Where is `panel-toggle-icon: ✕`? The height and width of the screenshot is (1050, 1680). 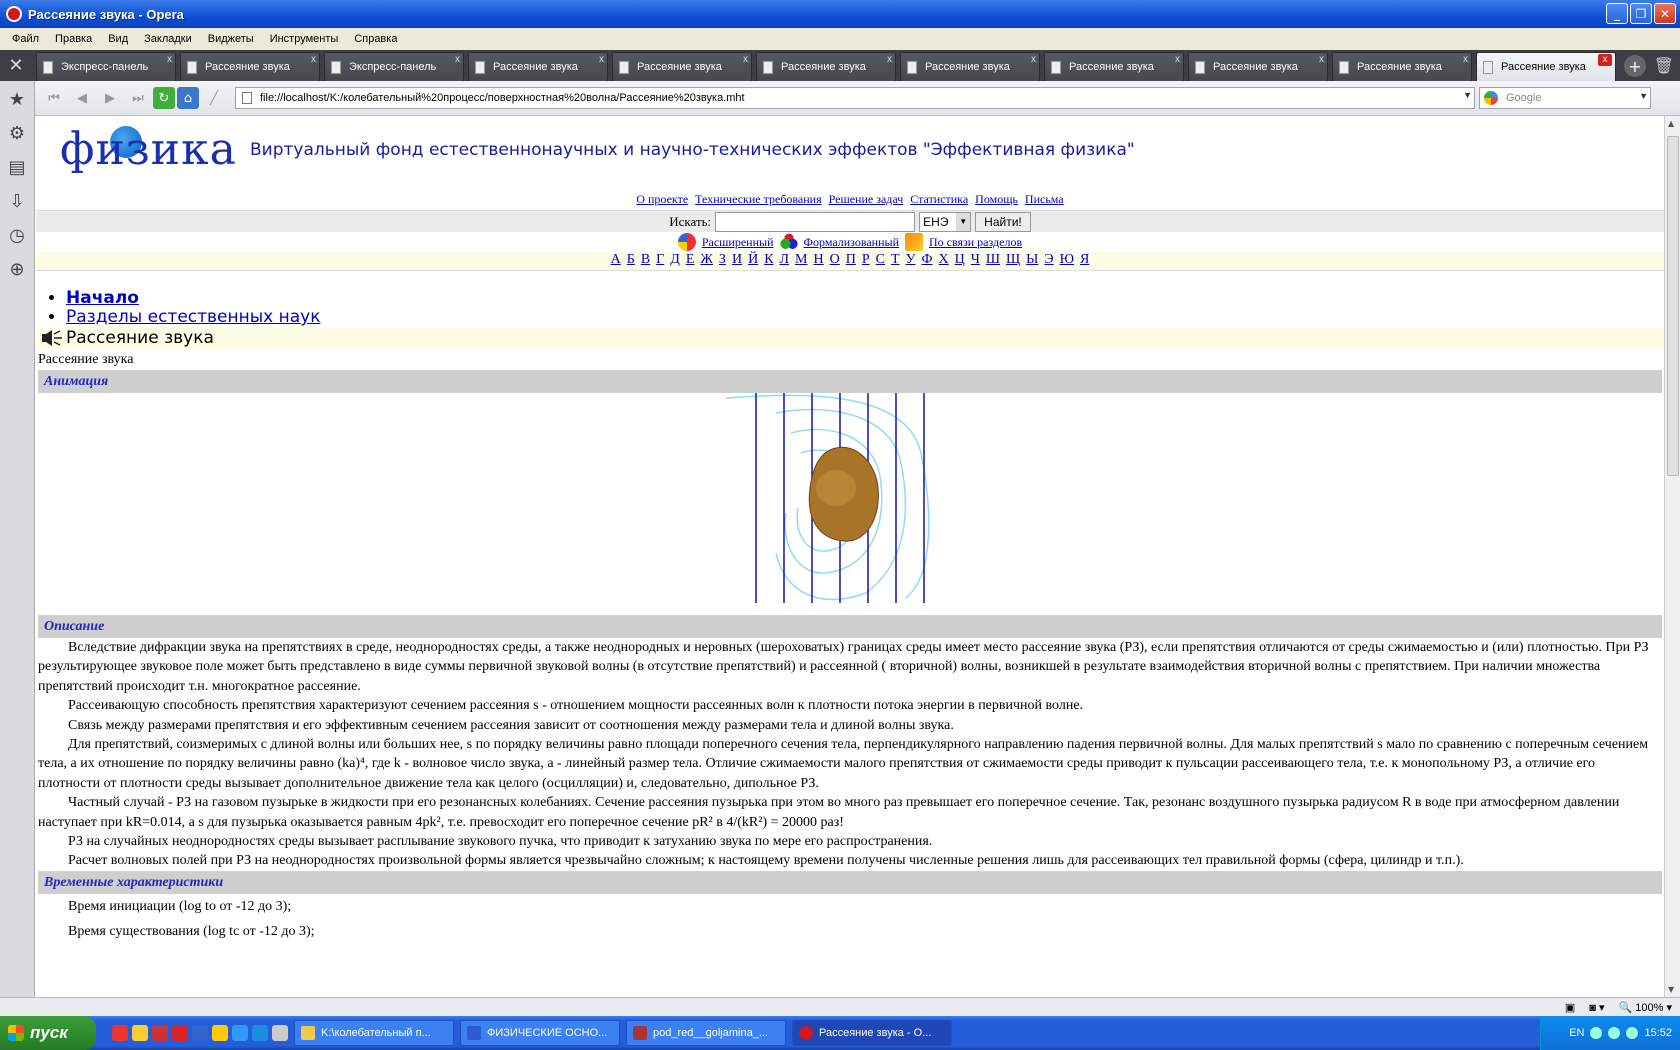
panel-toggle-icon: ✕ is located at coordinates (16, 65).